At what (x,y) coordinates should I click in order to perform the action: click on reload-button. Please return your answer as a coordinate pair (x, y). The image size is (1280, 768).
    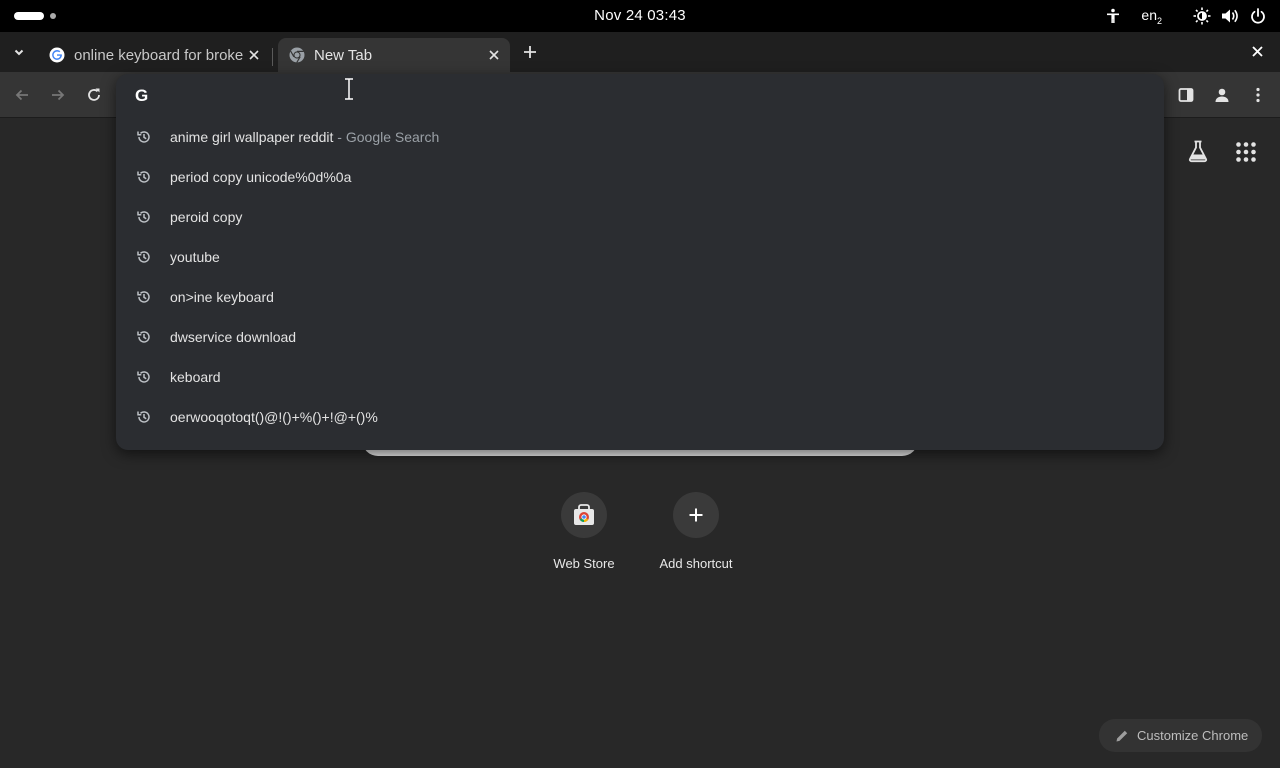
    Looking at the image, I should click on (94, 95).